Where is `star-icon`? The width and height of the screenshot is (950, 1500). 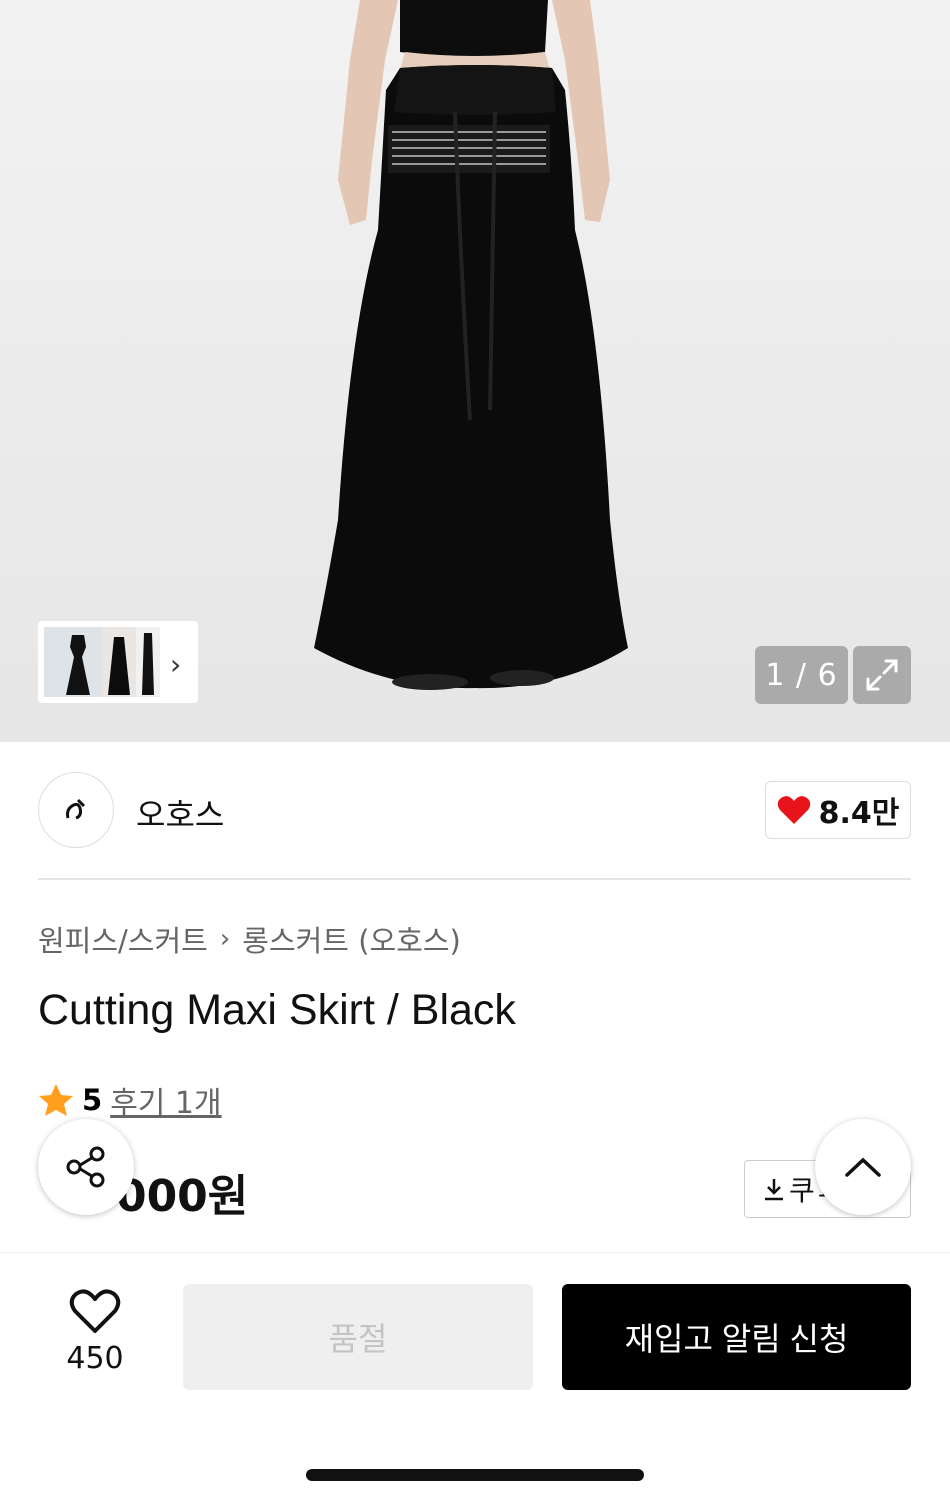
star-icon is located at coordinates (56, 1100).